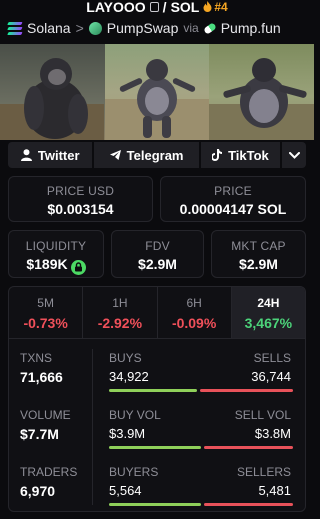 Image resolution: width=320 pixels, height=519 pixels. Describe the element at coordinates (263, 472) in the screenshot. I see `sellers-label: SELLERS` at that location.